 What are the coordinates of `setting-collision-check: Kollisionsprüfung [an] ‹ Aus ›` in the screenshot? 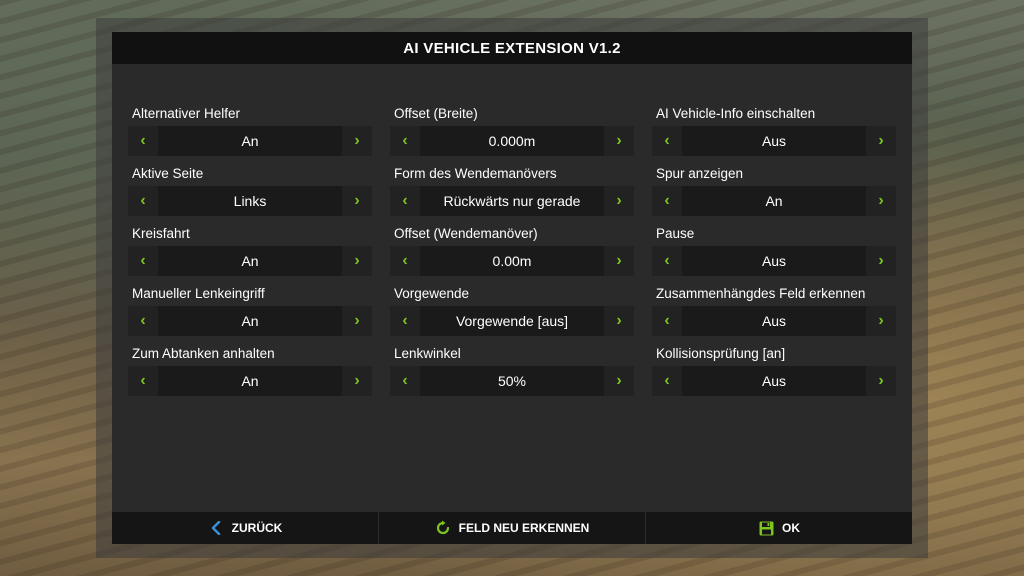 It's located at (774, 374).